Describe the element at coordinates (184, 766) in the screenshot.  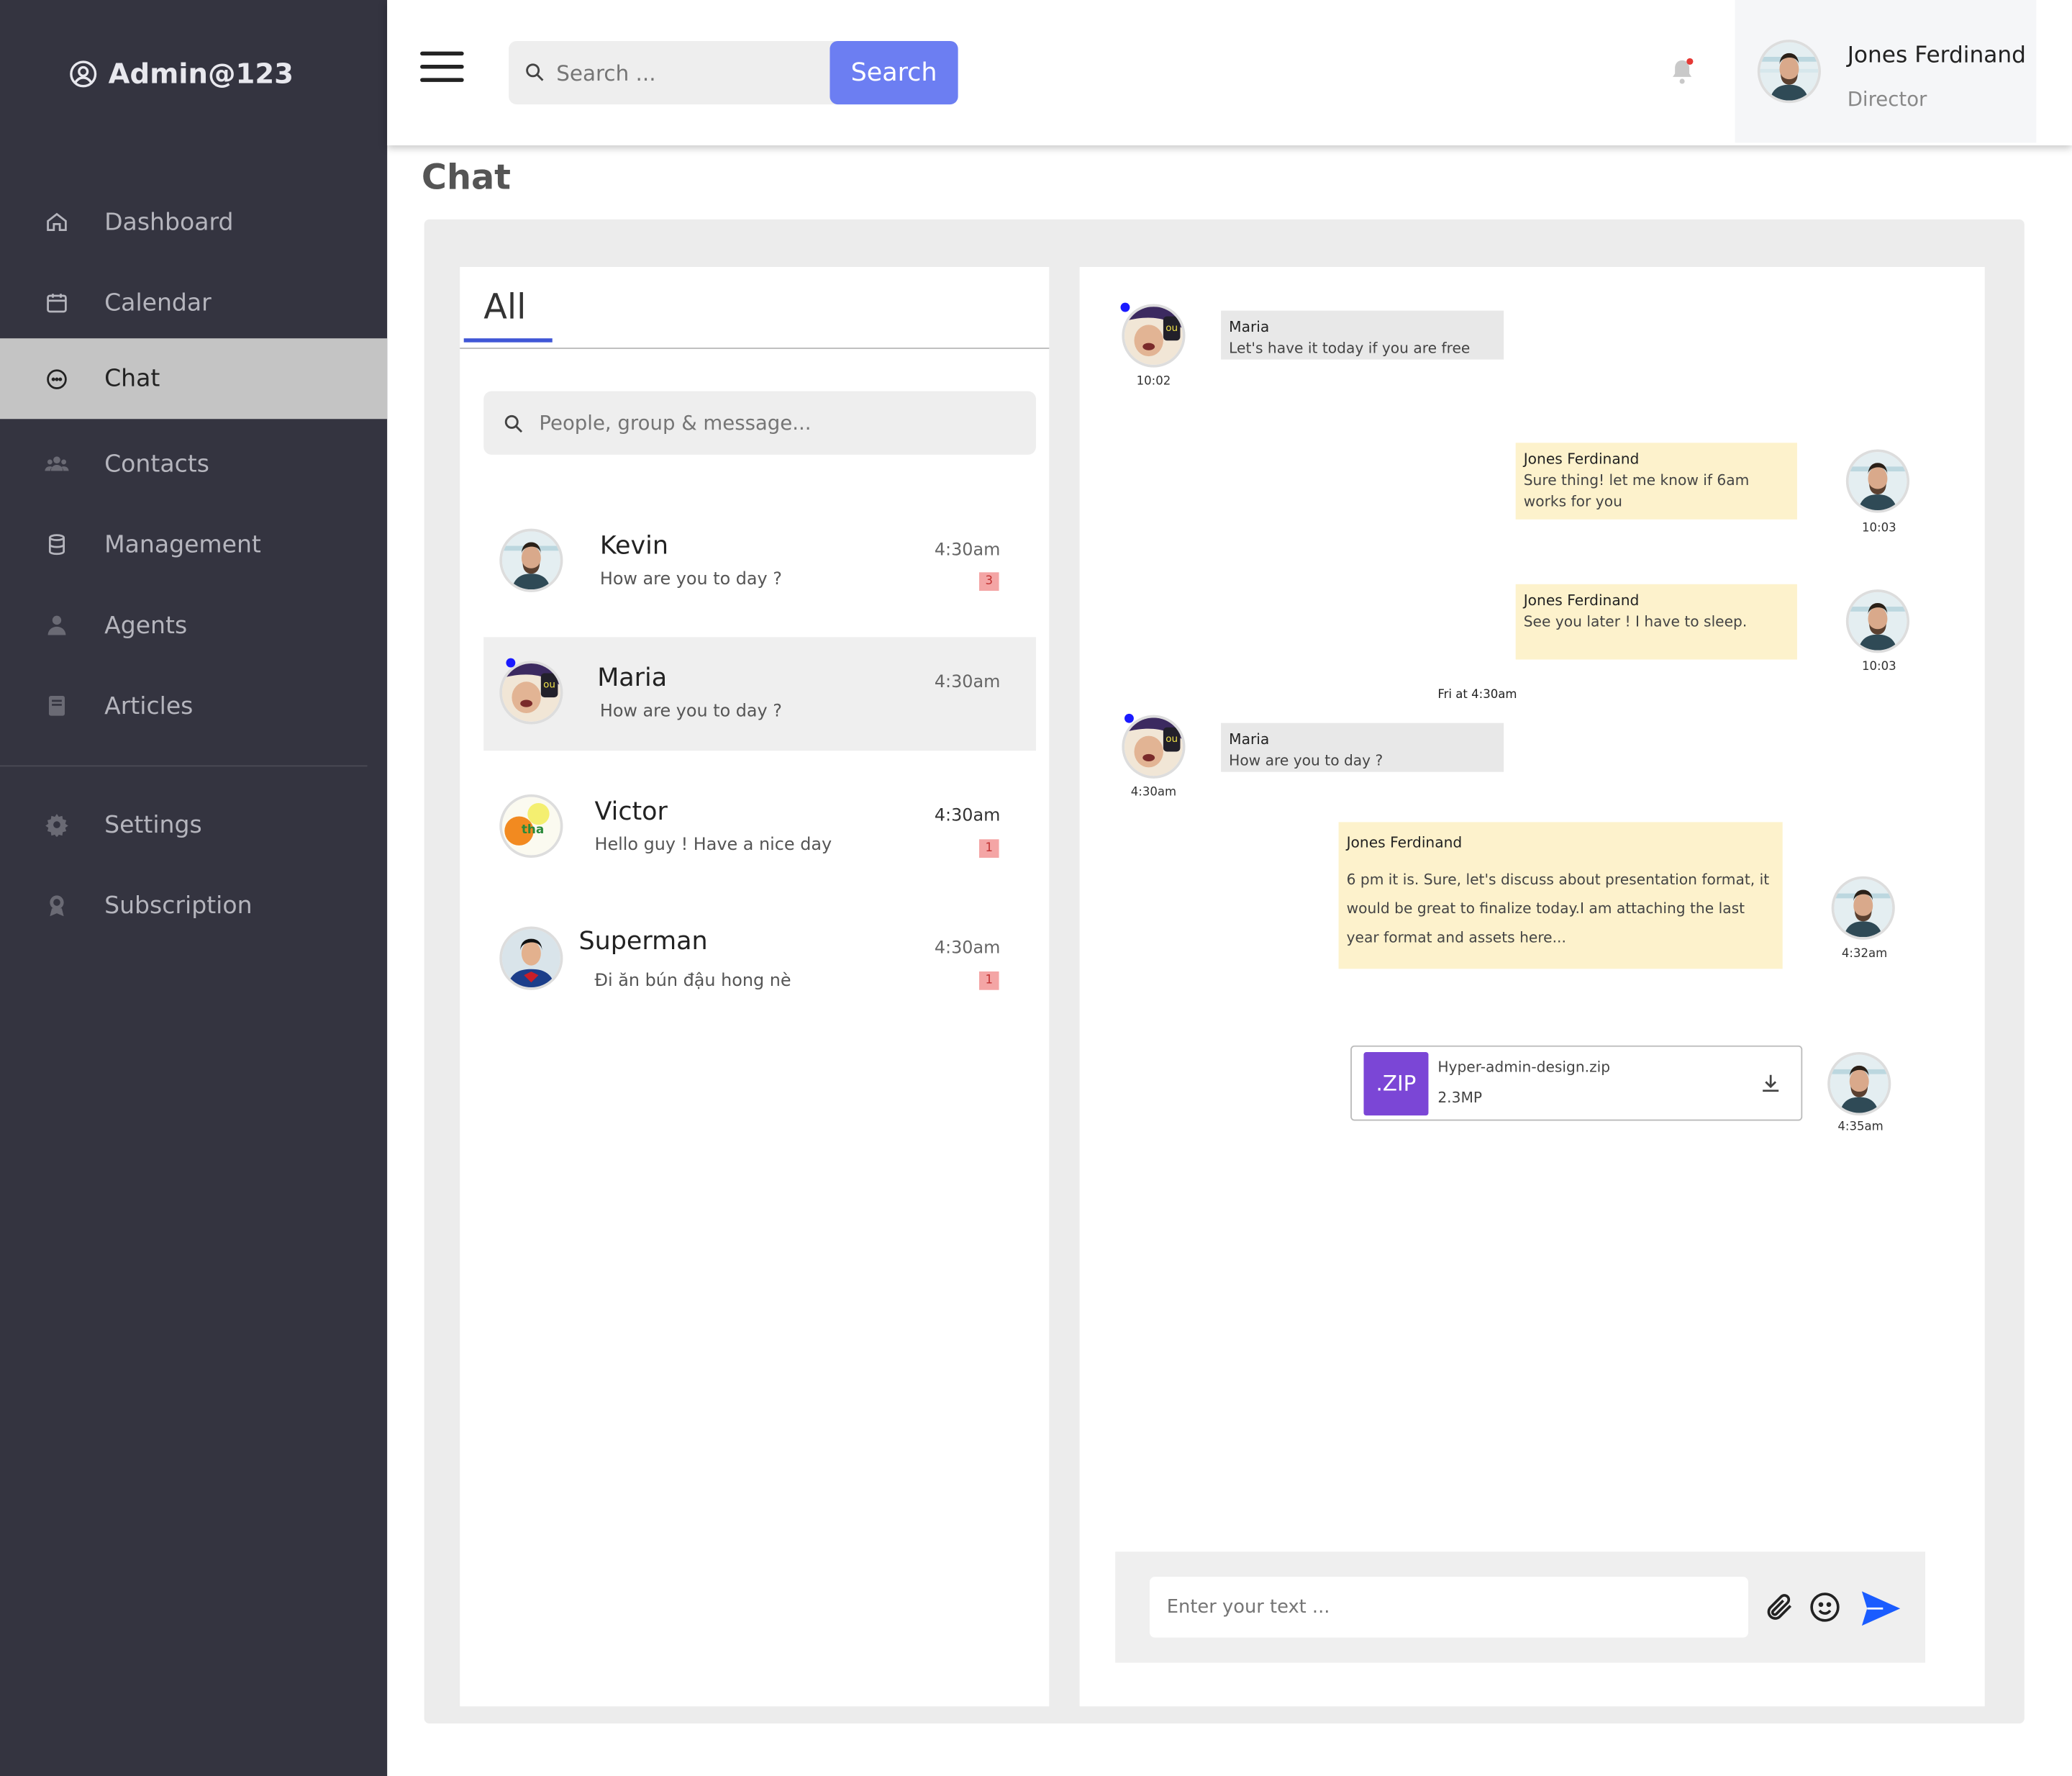
I see `sidebar-divider` at that location.